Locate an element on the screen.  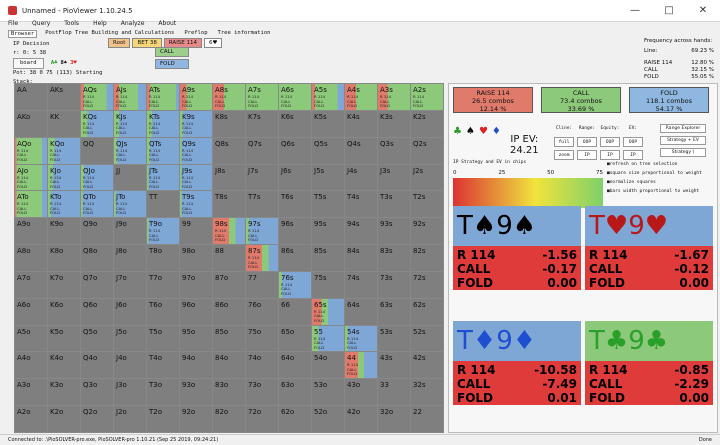
hand-cell: K9o is located at coordinates (64, 231).